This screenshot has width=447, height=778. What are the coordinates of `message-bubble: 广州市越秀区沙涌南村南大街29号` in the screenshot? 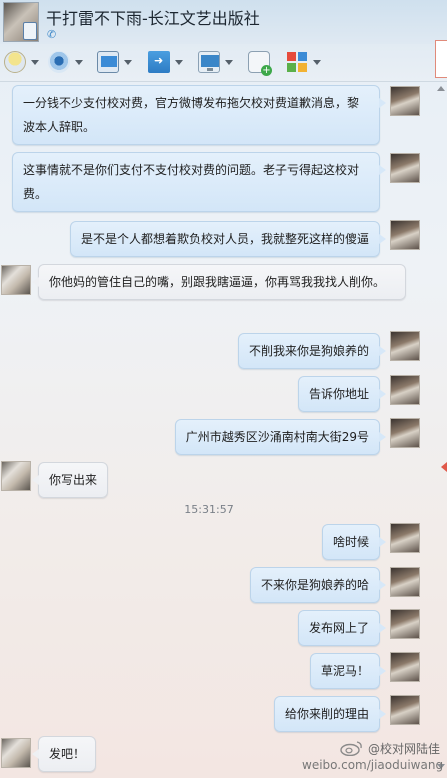 It's located at (280, 437).